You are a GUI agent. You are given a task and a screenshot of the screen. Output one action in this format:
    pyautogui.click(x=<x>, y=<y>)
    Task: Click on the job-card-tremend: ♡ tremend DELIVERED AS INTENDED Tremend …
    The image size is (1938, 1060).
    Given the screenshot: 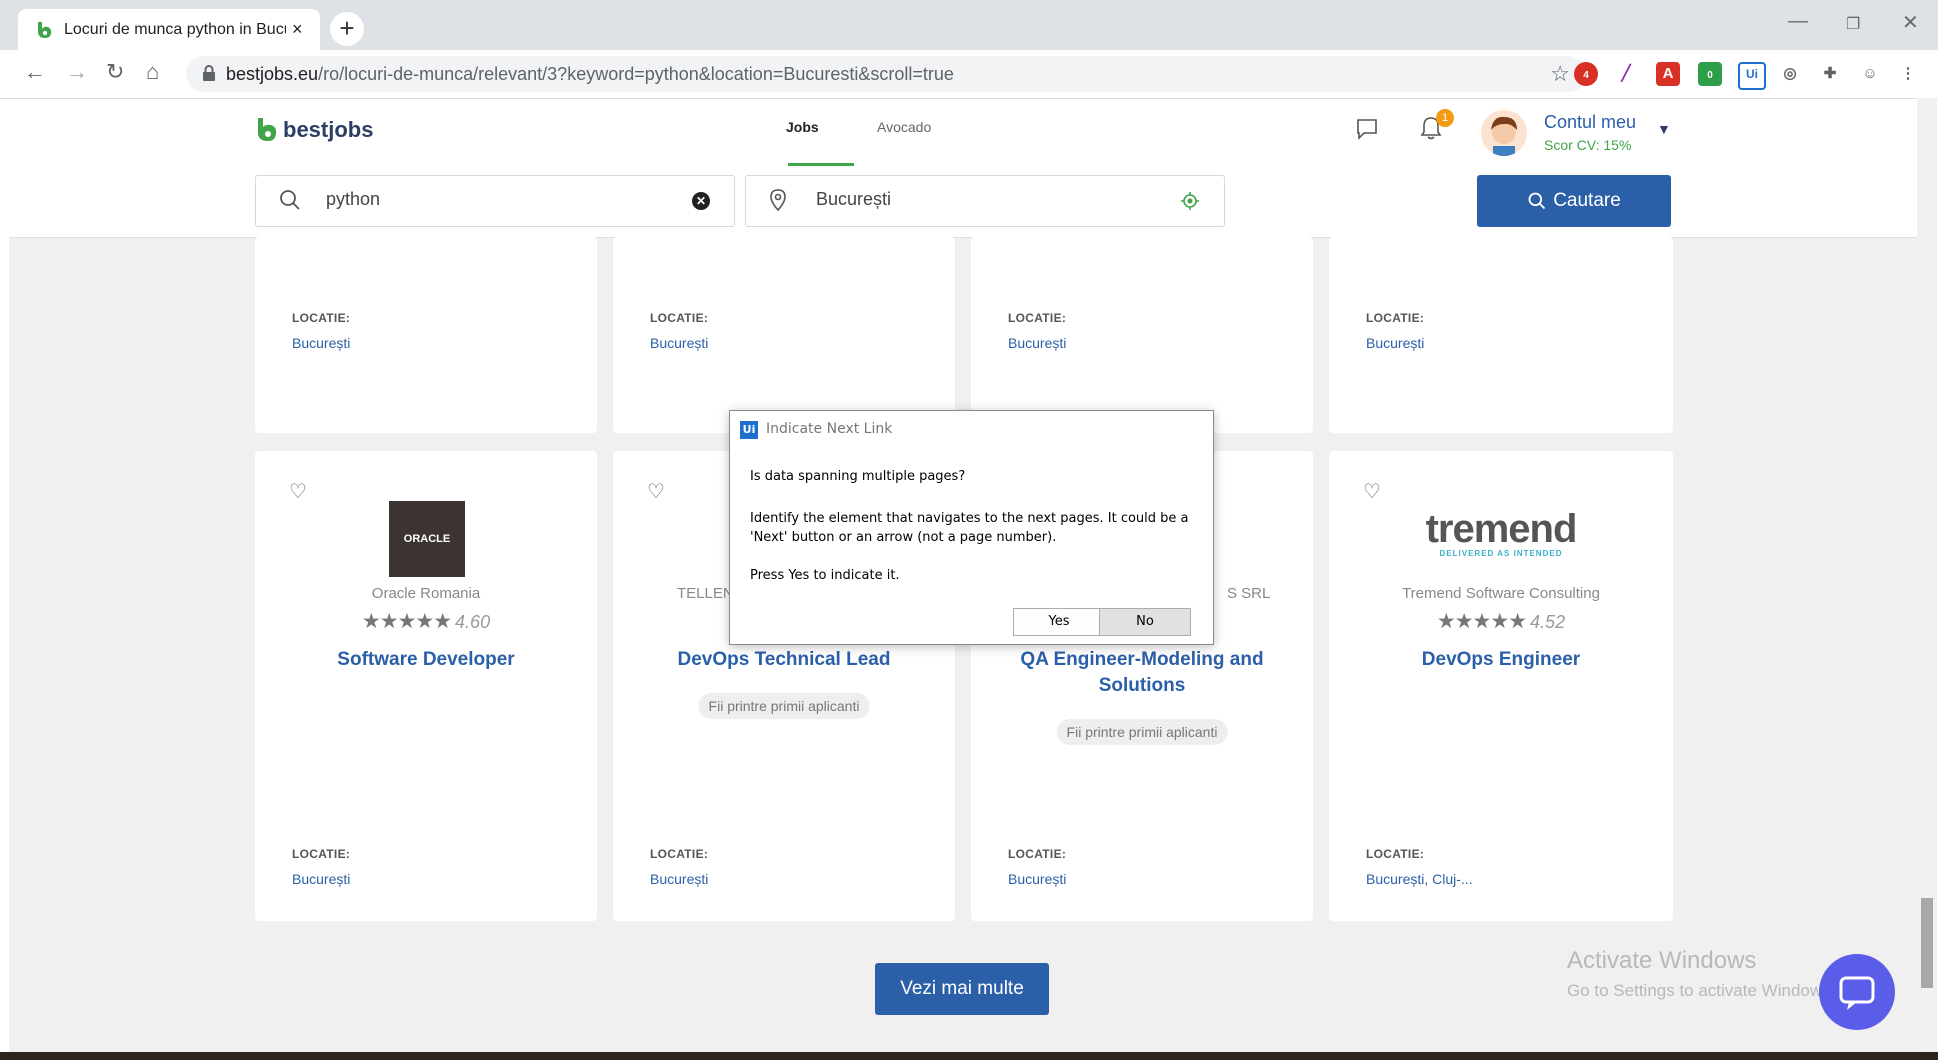 What is the action you would take?
    pyautogui.click(x=1501, y=686)
    